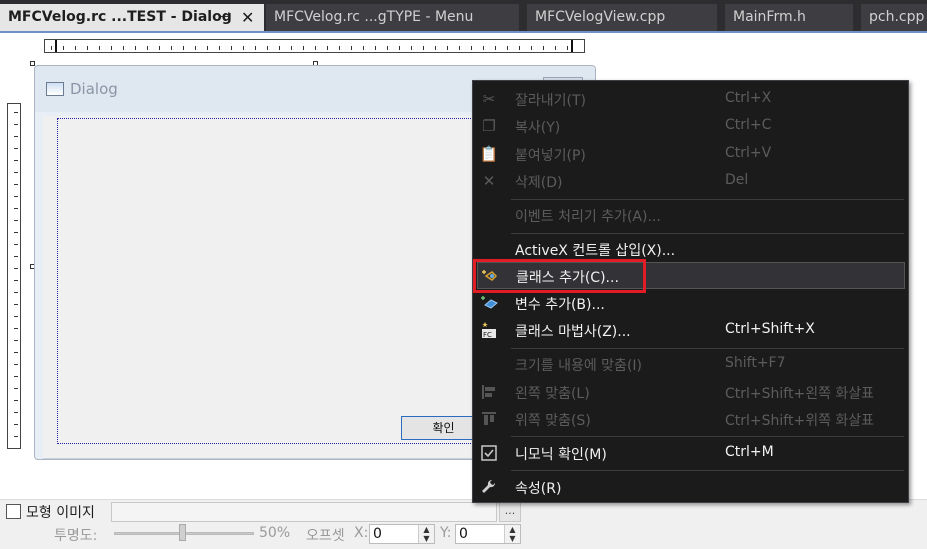  What do you see at coordinates (769, 17) in the screenshot?
I see `tab-label: MainFrm.h` at bounding box center [769, 17].